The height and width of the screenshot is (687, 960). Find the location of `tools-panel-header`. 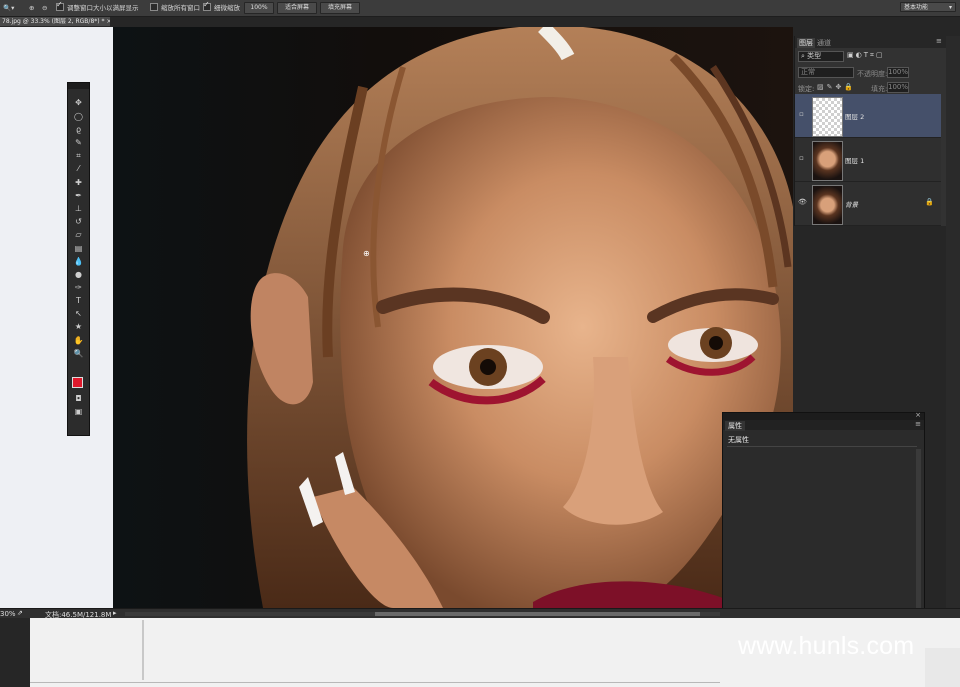

tools-panel-header is located at coordinates (78, 86).